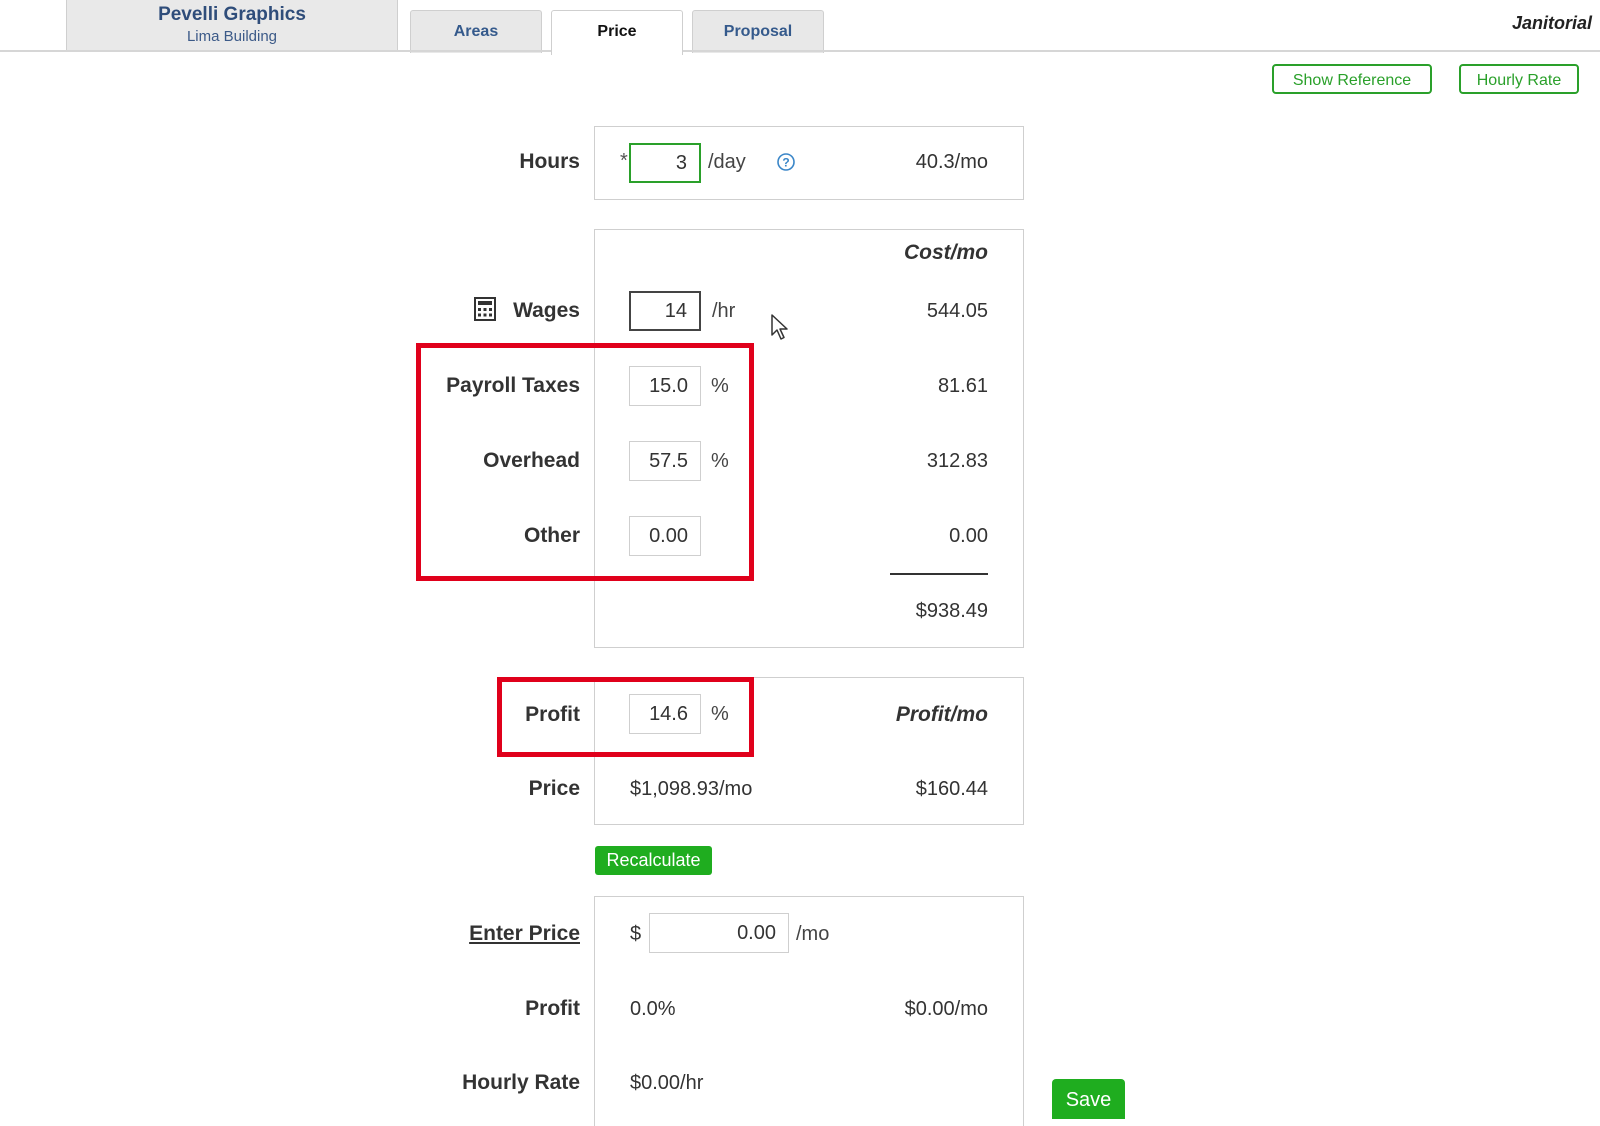 This screenshot has height=1126, width=1600. Describe the element at coordinates (946, 1009) in the screenshot. I see `entered-profit-monthly: $0.00/mo` at that location.